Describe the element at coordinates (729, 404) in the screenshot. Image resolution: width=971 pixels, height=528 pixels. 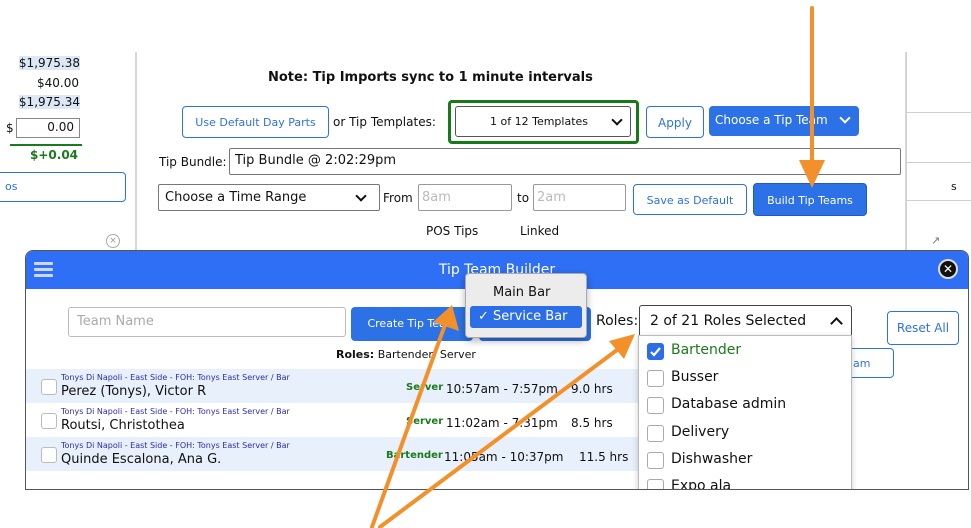
I see `role-option-label: Database admin` at that location.